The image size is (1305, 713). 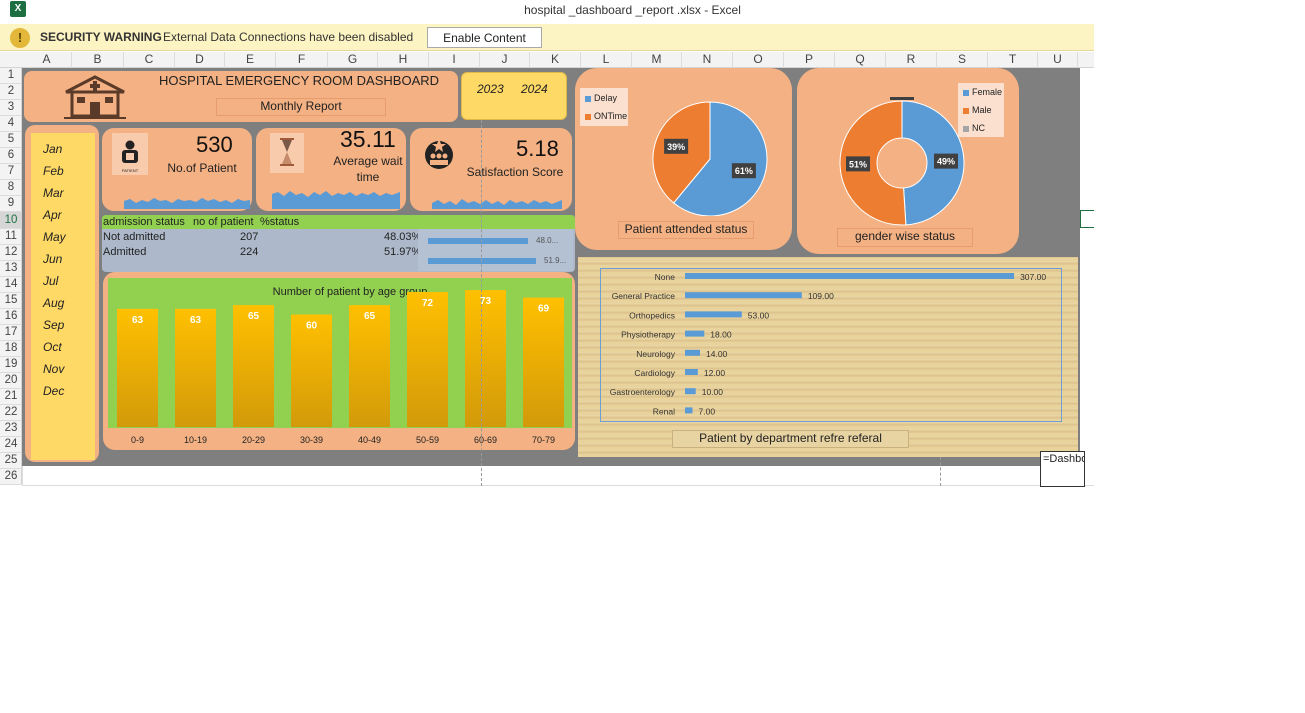 What do you see at coordinates (54, 237) in the screenshot?
I see `month-option-may: May` at bounding box center [54, 237].